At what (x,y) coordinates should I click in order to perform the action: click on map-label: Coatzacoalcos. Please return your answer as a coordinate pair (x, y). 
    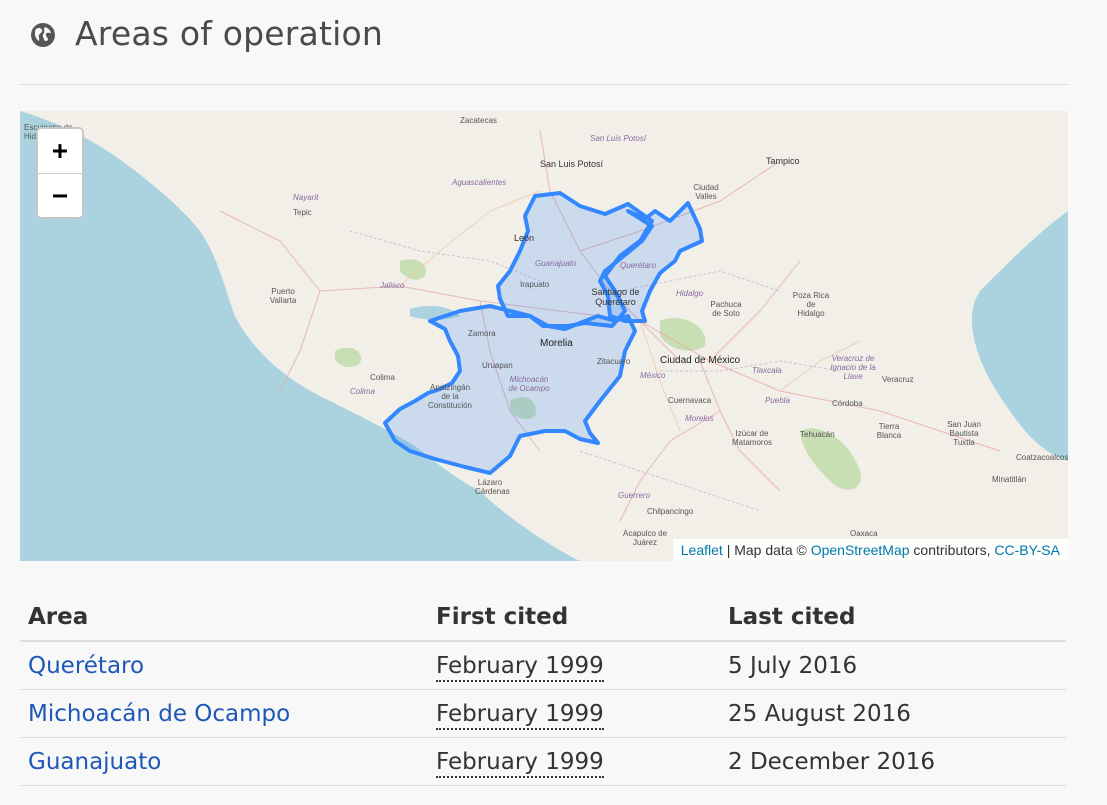
    Looking at the image, I should click on (1042, 457).